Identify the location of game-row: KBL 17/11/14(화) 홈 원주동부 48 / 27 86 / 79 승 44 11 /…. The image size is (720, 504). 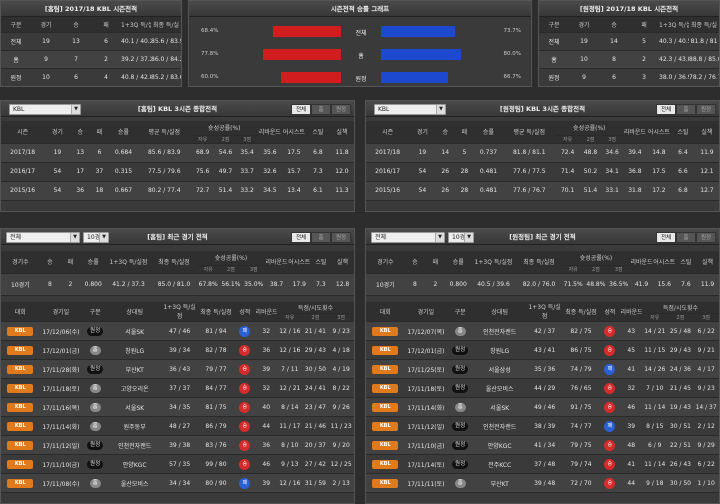
(177, 426).